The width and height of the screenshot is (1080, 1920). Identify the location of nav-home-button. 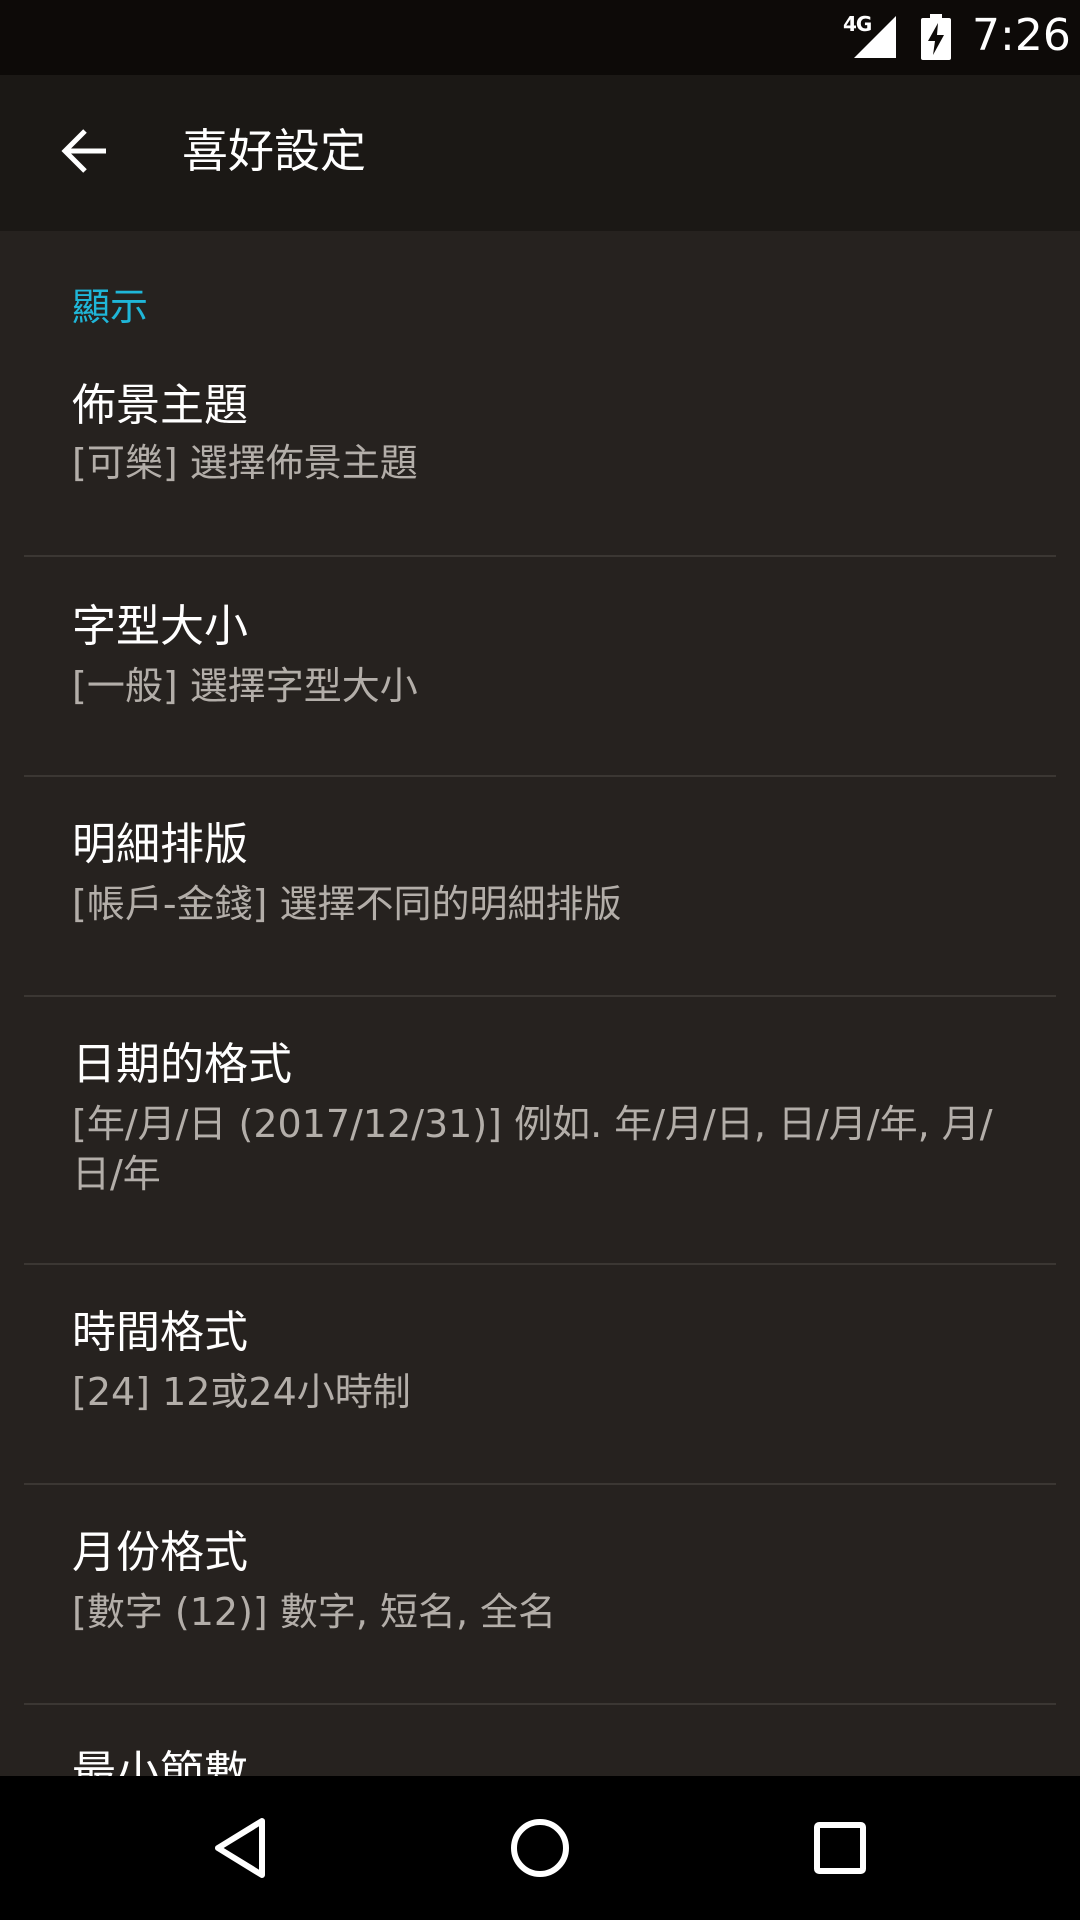
(540, 1848).